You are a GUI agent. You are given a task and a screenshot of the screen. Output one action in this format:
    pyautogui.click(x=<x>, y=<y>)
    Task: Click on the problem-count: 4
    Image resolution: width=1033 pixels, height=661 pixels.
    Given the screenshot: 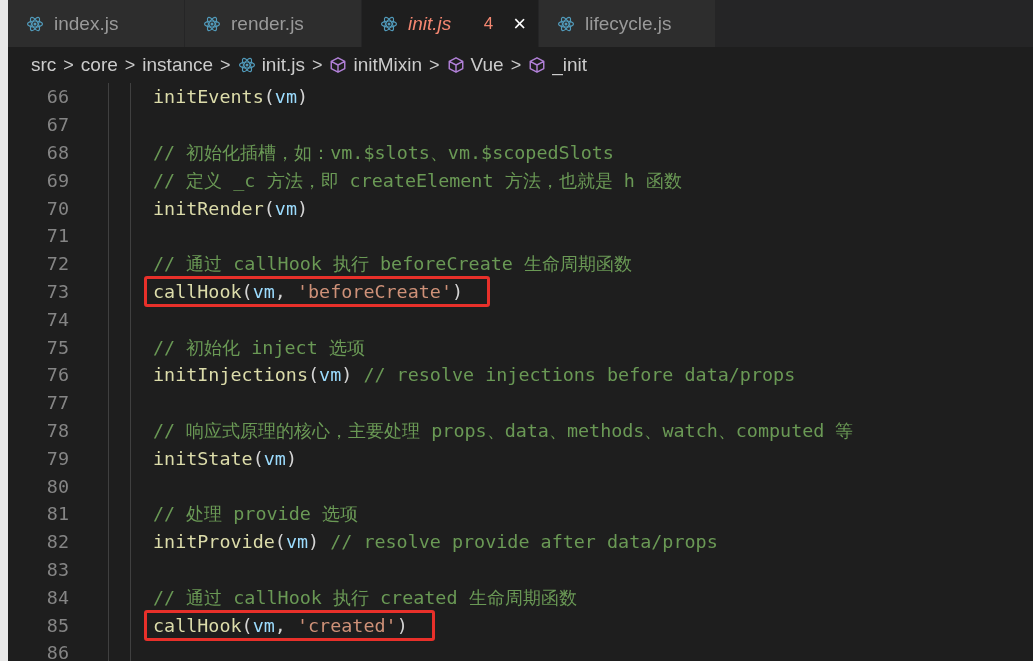 What is the action you would take?
    pyautogui.click(x=488, y=23)
    